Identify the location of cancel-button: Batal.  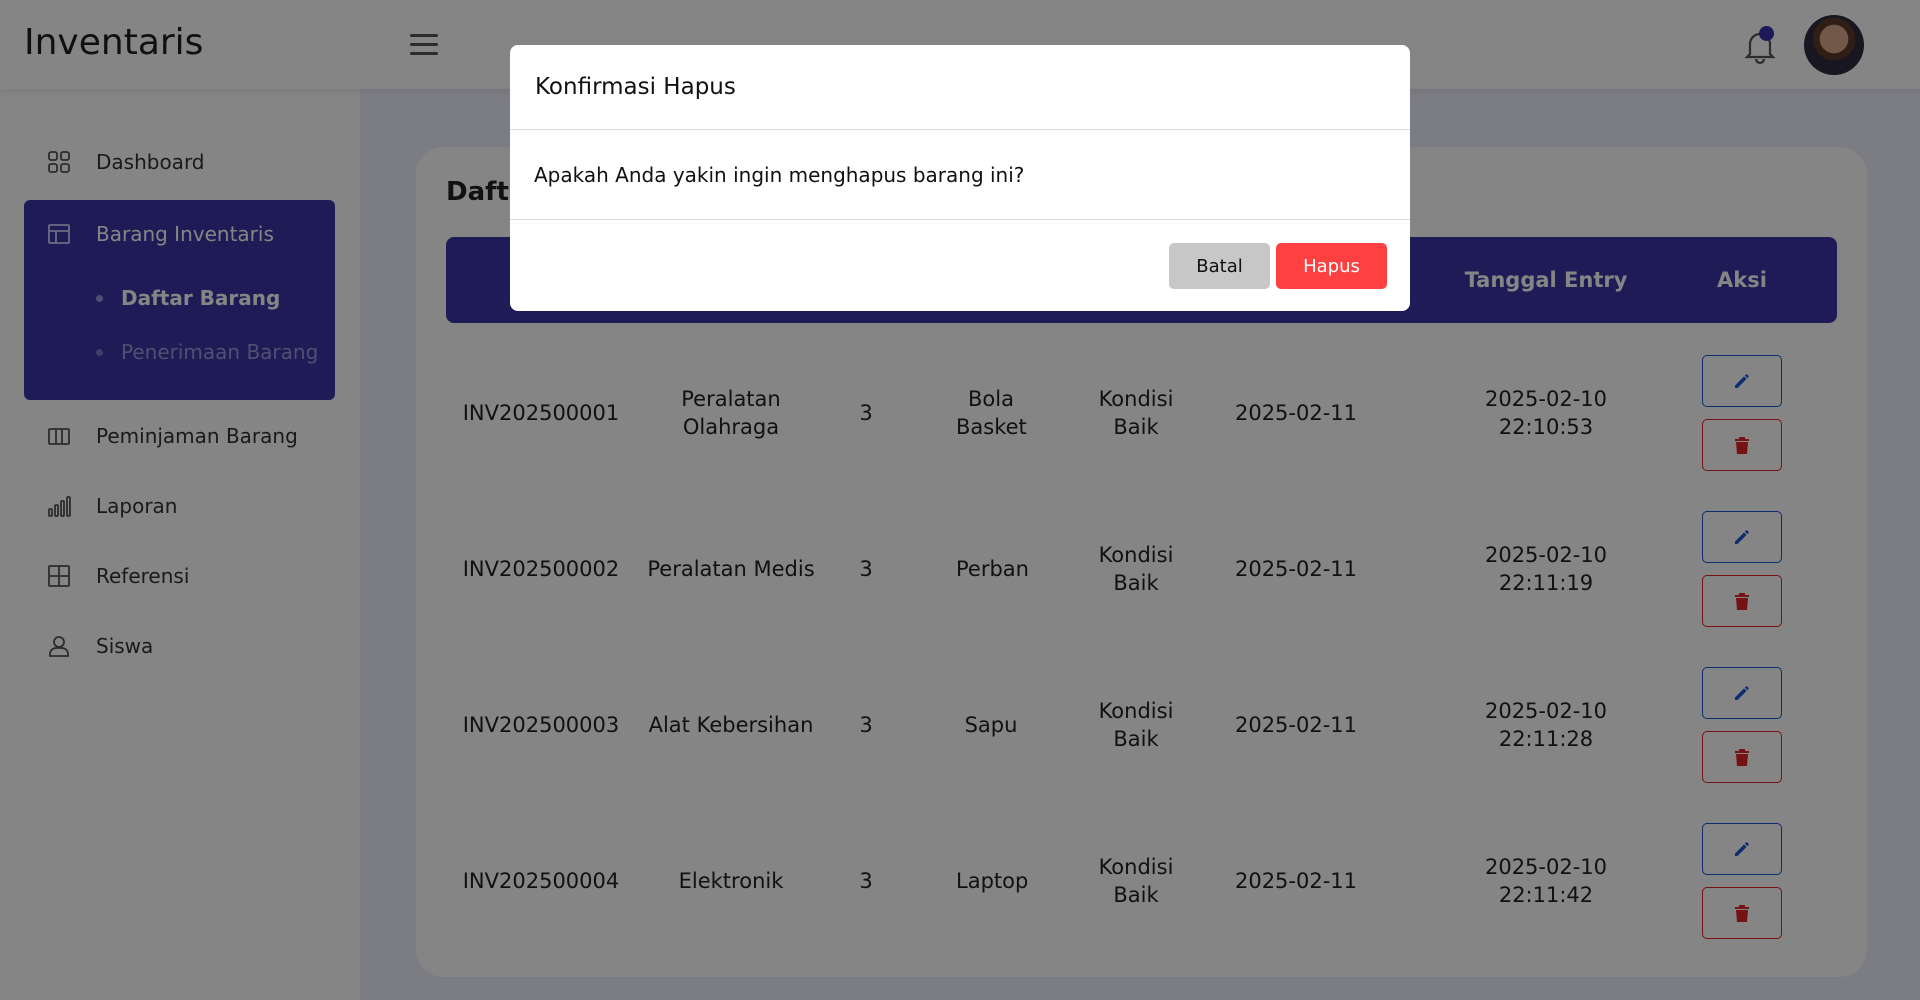
(1219, 266).